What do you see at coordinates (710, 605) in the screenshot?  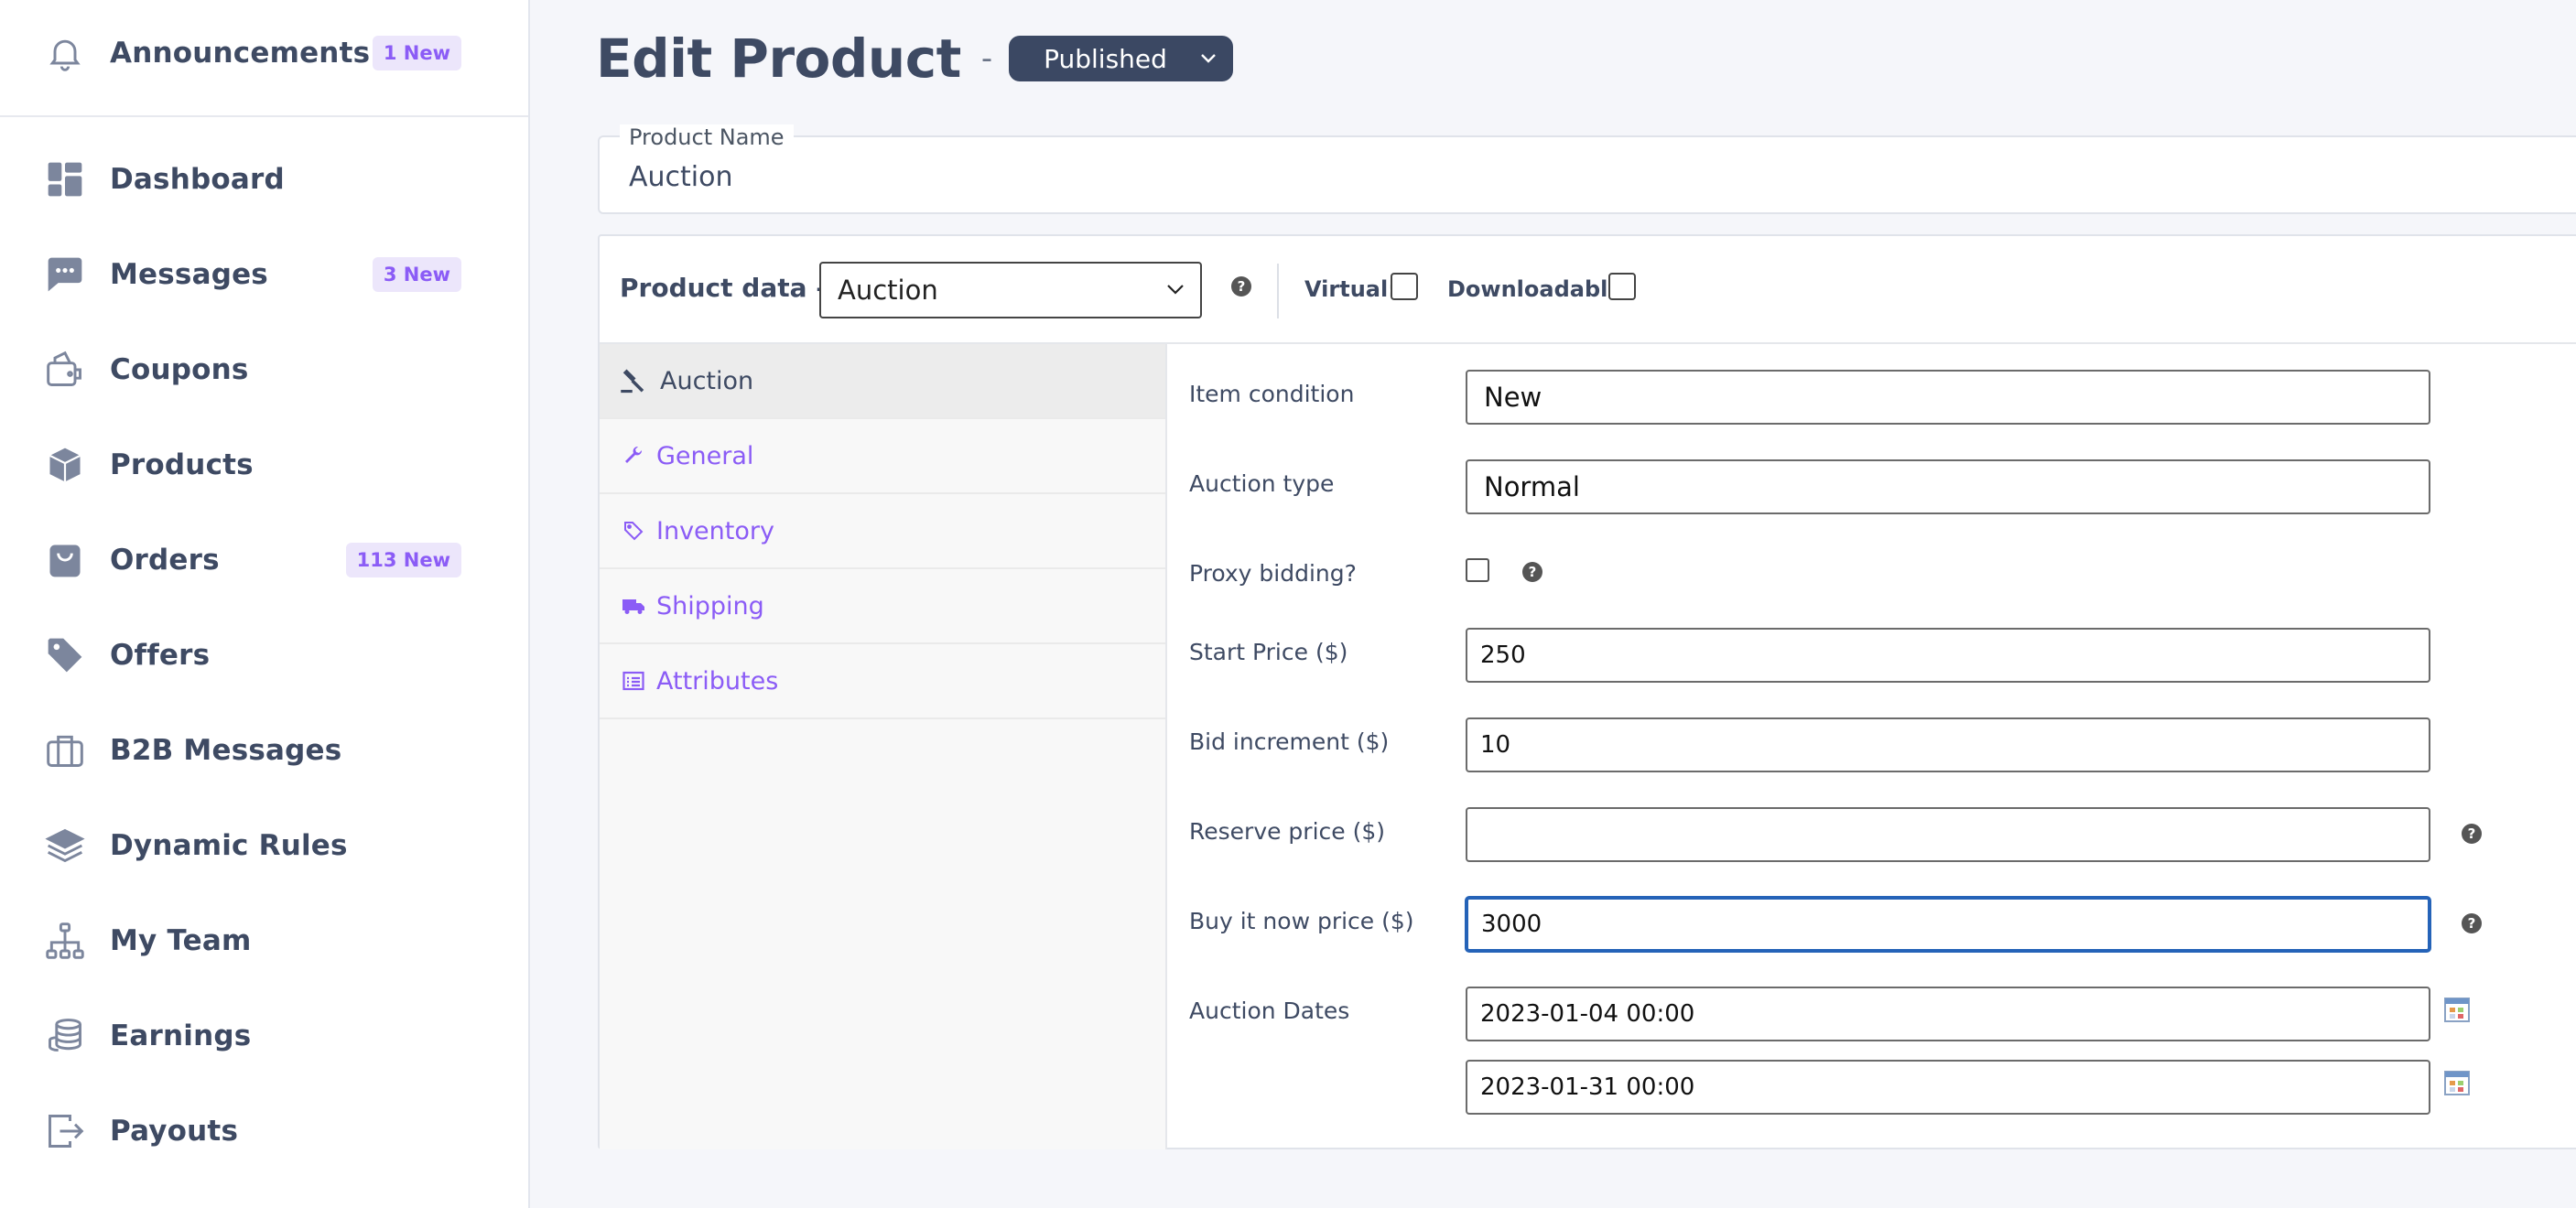 I see `tab-label: Shipping` at bounding box center [710, 605].